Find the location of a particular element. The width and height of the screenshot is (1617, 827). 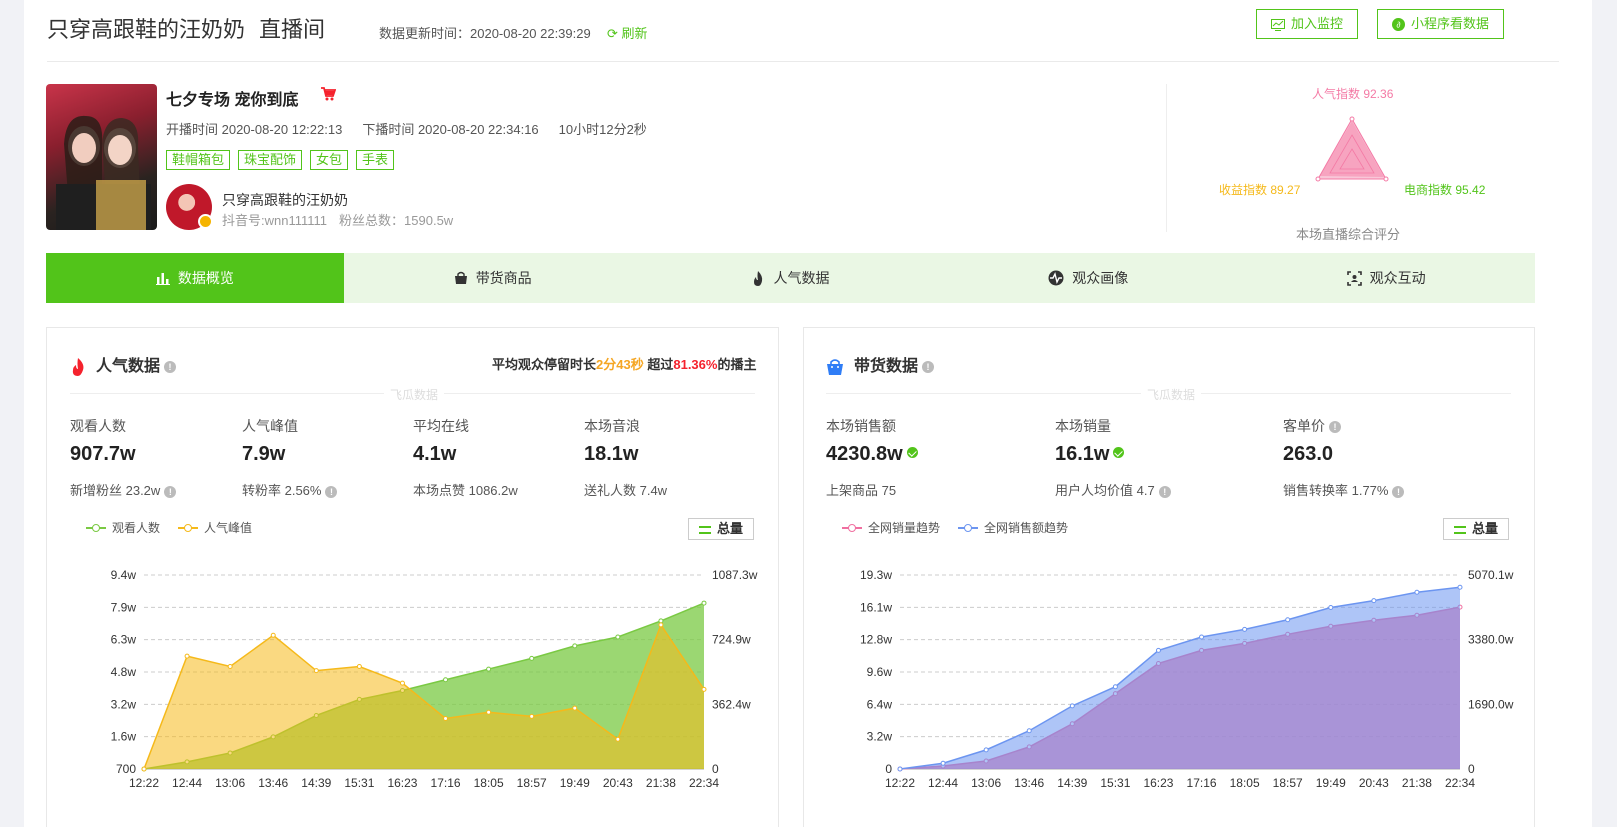

tab-products: 带货商品 is located at coordinates (493, 278).